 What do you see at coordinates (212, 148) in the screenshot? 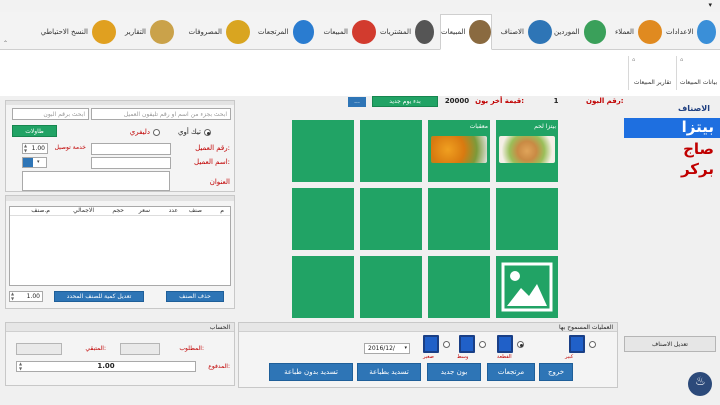
I see `customer-phone-label: رقم العميل:` at bounding box center [212, 148].